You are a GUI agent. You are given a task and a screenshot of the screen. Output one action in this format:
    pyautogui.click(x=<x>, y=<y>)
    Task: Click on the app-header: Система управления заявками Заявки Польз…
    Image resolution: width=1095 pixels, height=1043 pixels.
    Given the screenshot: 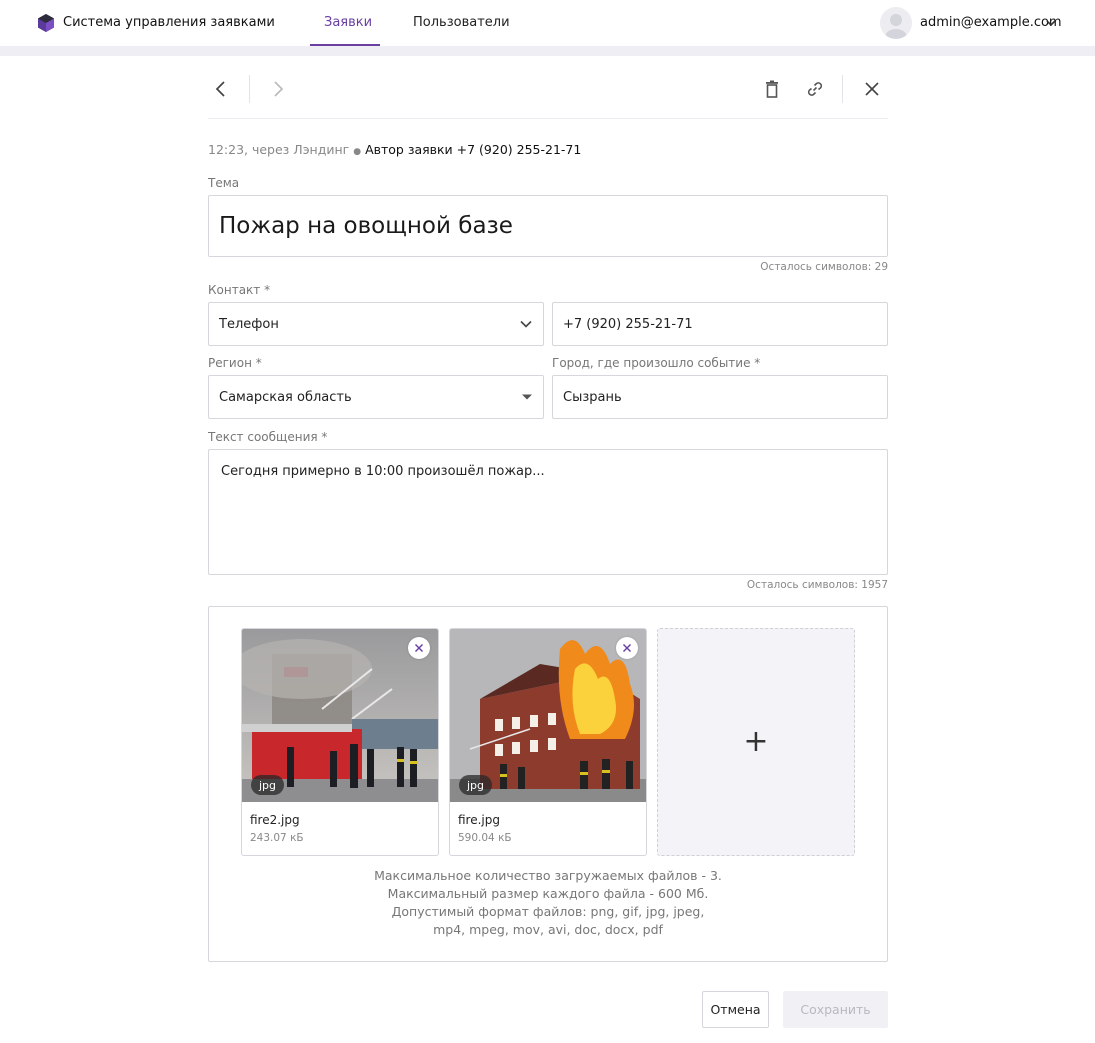 What is the action you would take?
    pyautogui.click(x=547, y=23)
    